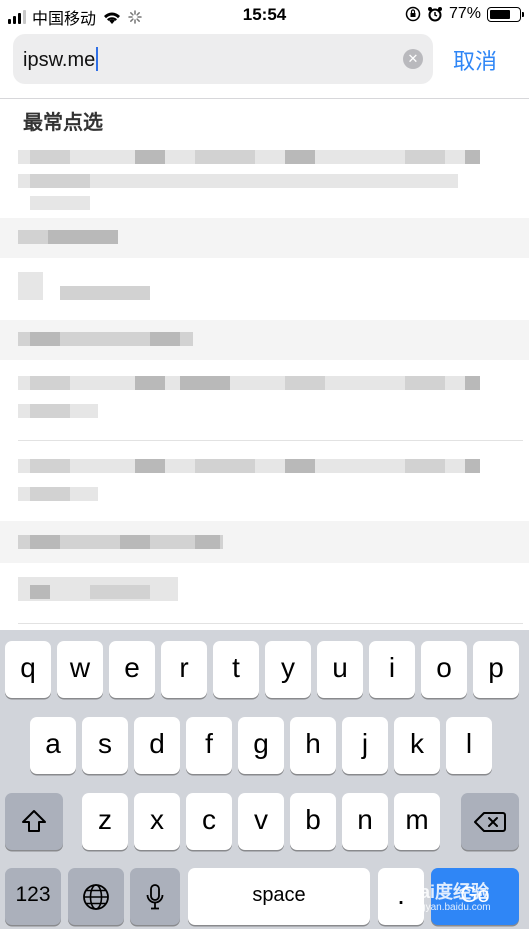  Describe the element at coordinates (505, 14) in the screenshot. I see `battery-icon` at that location.